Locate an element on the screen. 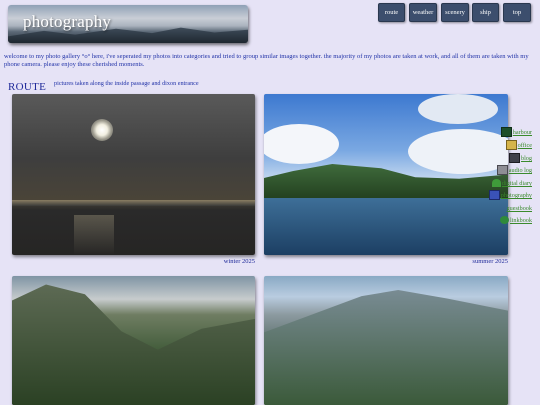 This screenshot has width=540, height=405. sidebar-item-label: office is located at coordinates (525, 145).